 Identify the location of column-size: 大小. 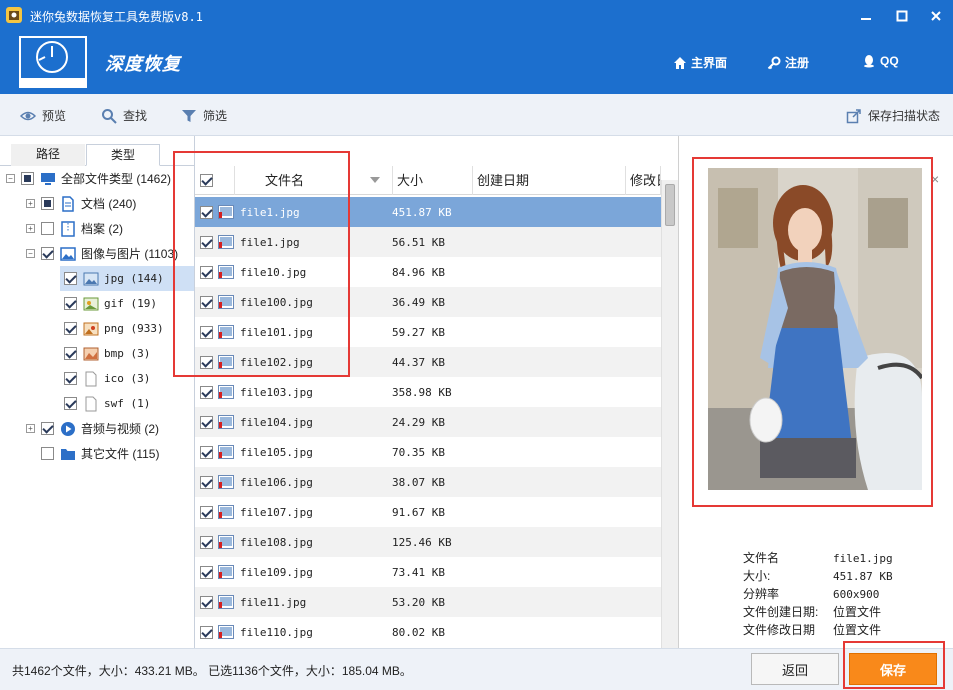
(433, 180).